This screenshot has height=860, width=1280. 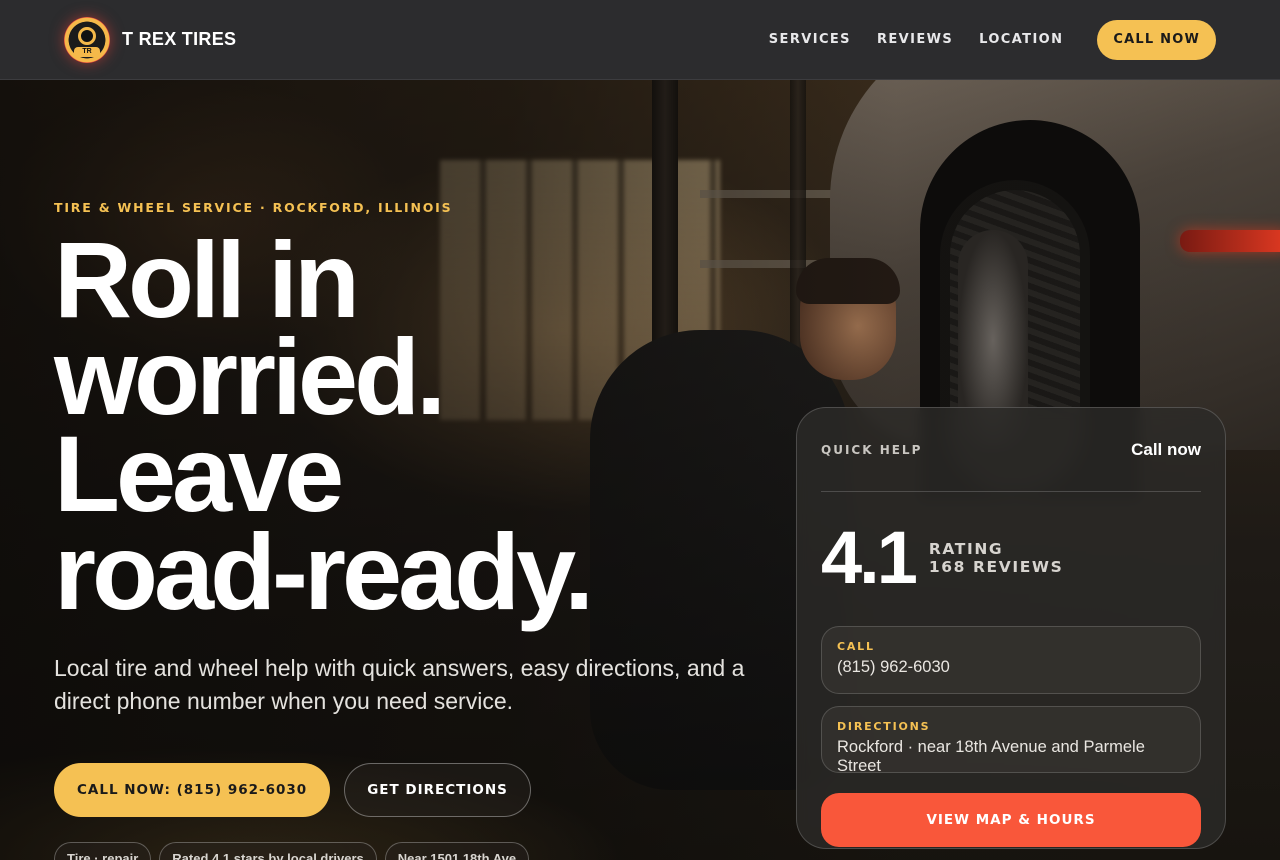 What do you see at coordinates (966, 549) in the screenshot?
I see `rating-label: RATING` at bounding box center [966, 549].